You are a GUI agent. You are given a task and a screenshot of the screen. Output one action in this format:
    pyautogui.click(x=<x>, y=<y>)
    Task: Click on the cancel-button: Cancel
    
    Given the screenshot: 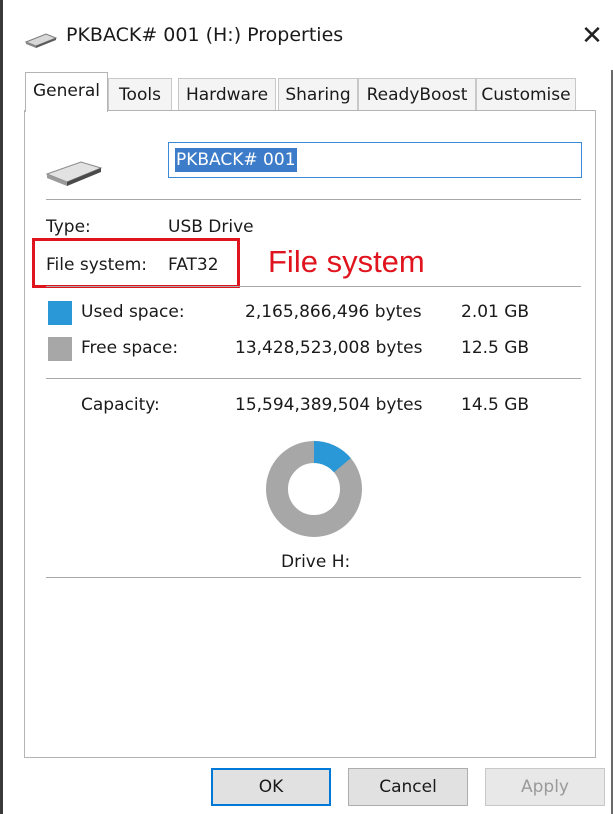 What is the action you would take?
    pyautogui.click(x=408, y=787)
    